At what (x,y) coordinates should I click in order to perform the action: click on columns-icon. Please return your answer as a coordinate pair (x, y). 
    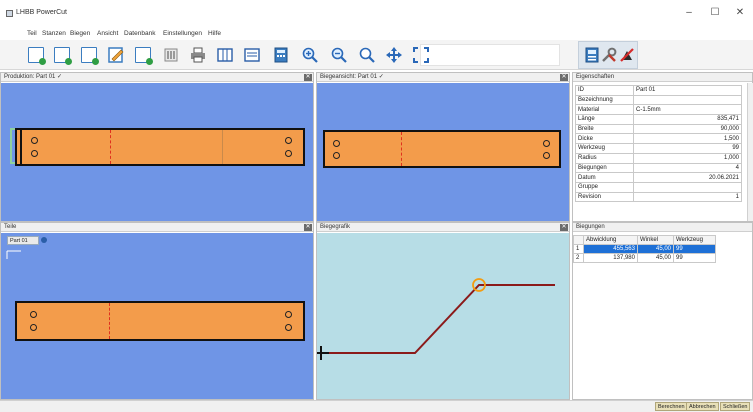
    Looking at the image, I should click on (225, 55).